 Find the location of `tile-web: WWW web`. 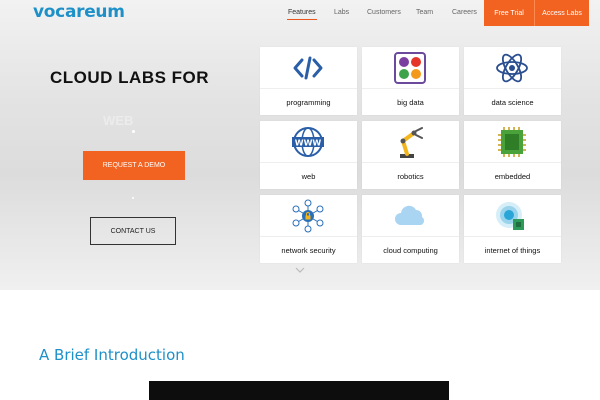

tile-web: WWW web is located at coordinates (308, 155).